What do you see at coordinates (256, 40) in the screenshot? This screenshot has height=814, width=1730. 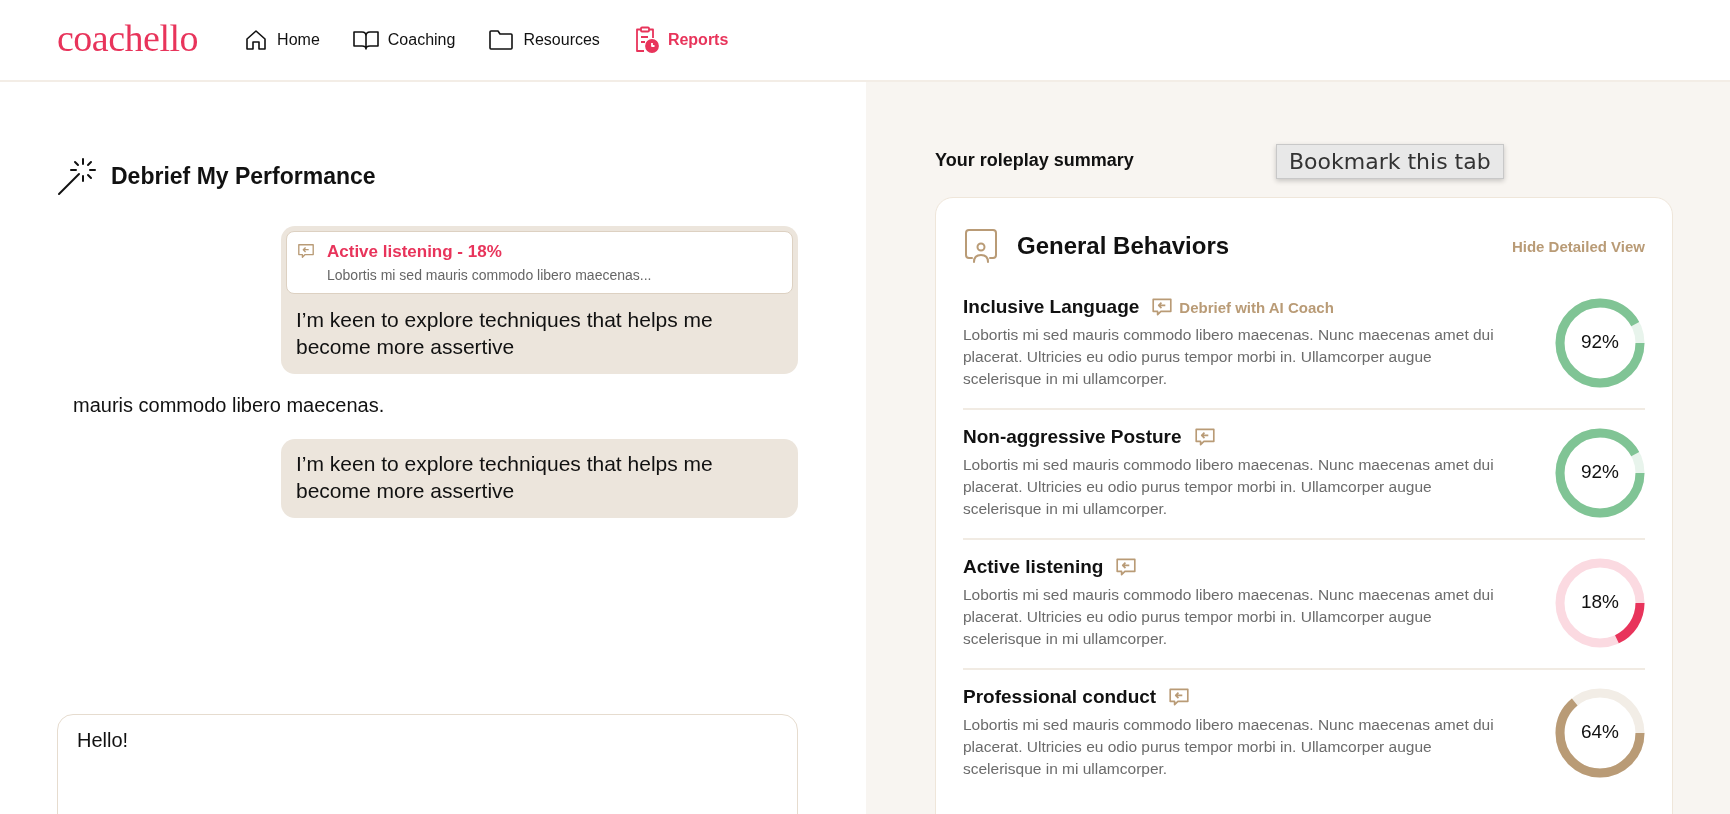 I see `home-icon` at bounding box center [256, 40].